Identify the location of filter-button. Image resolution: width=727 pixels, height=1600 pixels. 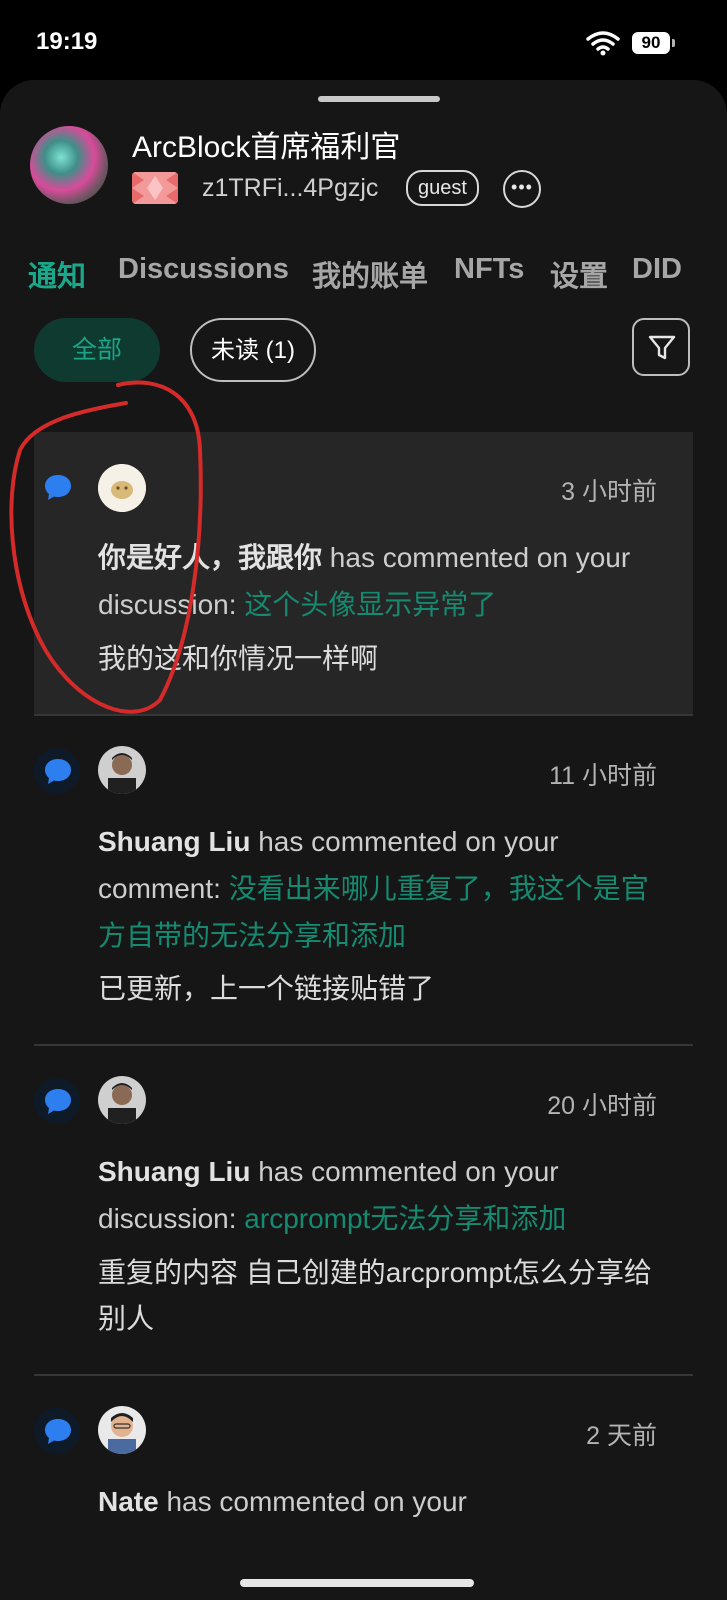
(661, 347).